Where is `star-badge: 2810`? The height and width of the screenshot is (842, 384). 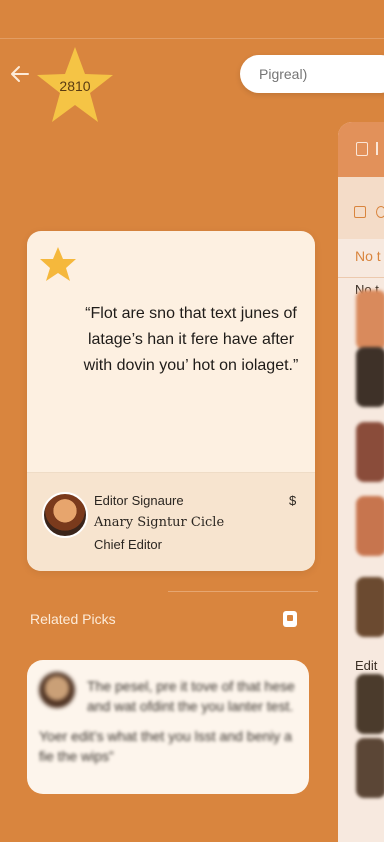 star-badge: 2810 is located at coordinates (75, 85).